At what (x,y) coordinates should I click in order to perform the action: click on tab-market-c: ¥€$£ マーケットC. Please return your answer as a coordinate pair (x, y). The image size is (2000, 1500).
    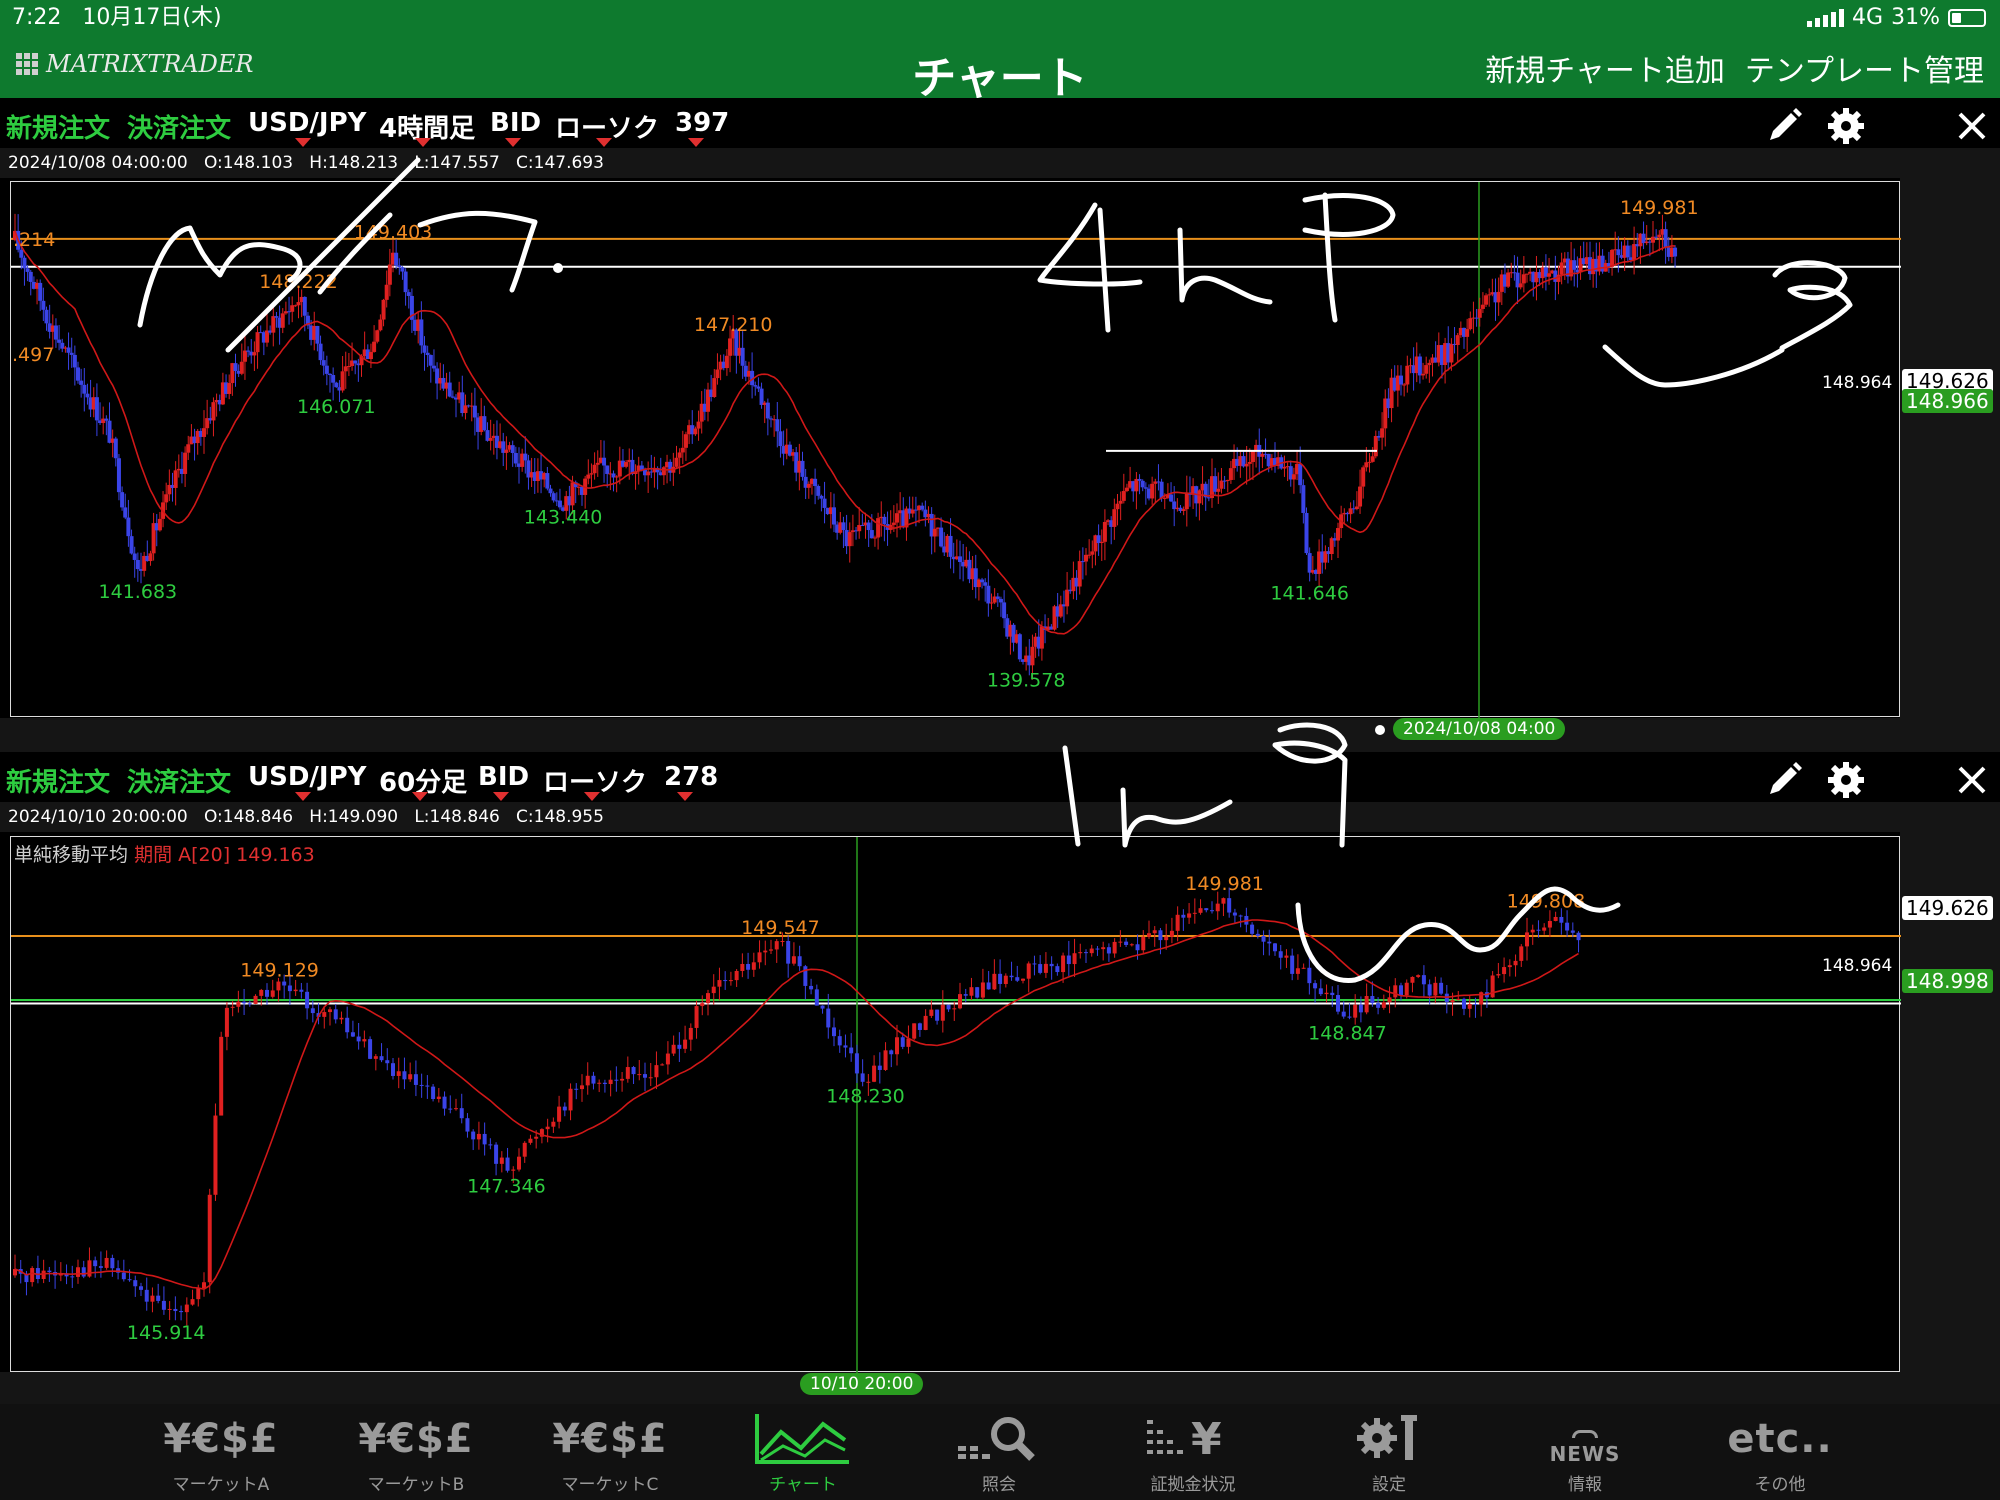
    Looking at the image, I should click on (610, 1452).